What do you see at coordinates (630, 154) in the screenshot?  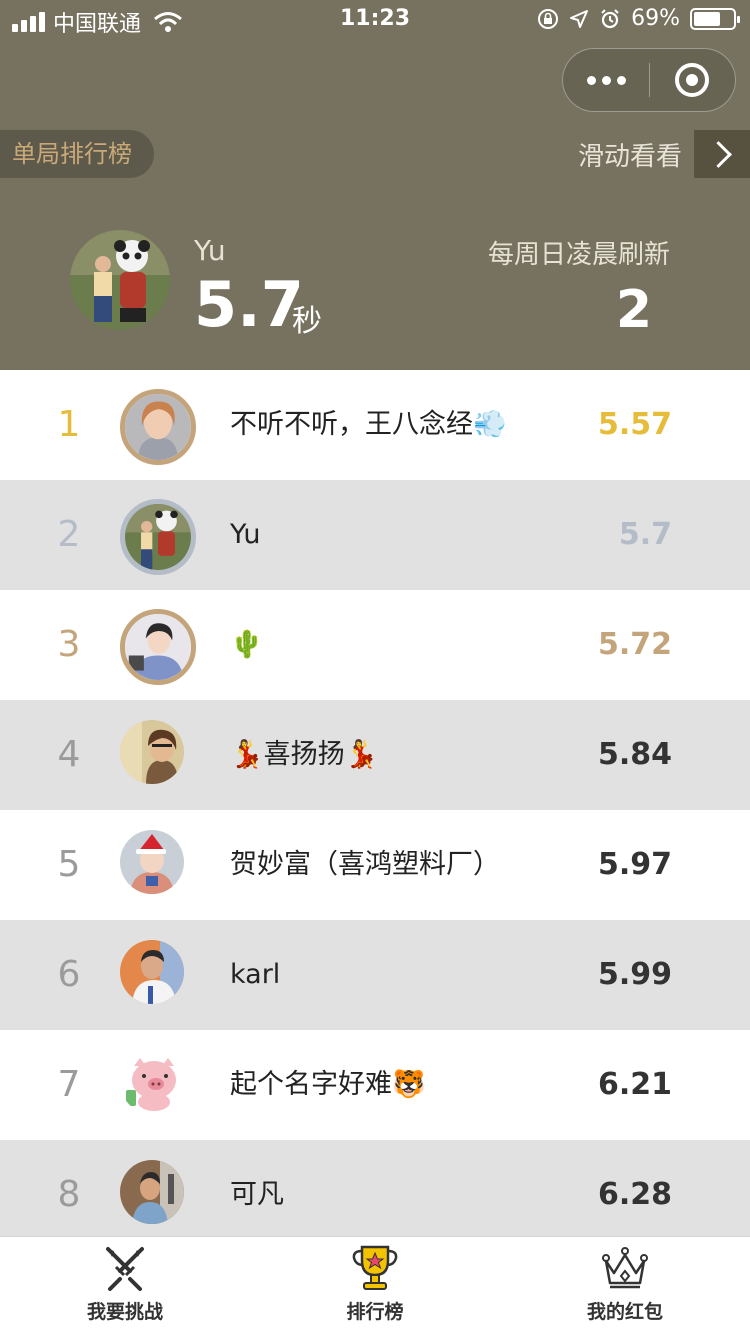 I see `swipe-hint: 滑动看看` at bounding box center [630, 154].